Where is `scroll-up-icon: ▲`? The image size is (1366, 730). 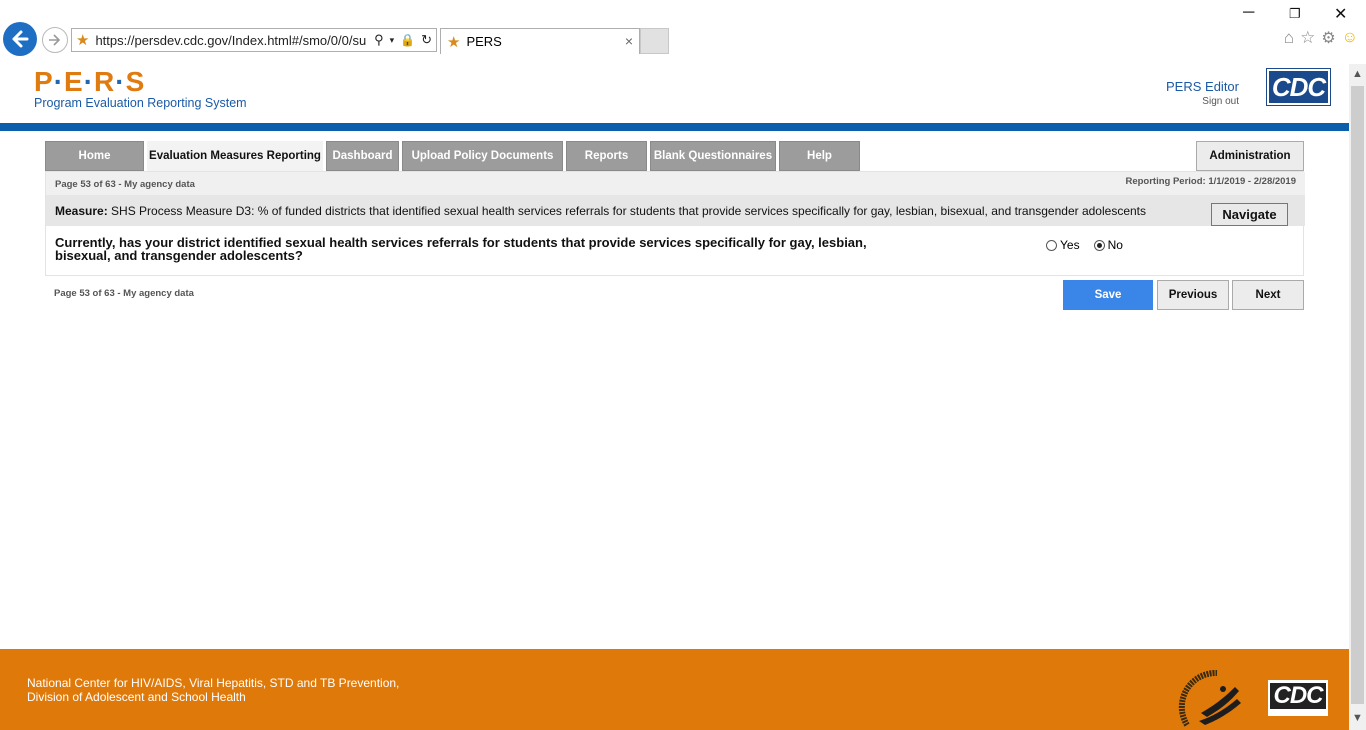 scroll-up-icon: ▲ is located at coordinates (1357, 74).